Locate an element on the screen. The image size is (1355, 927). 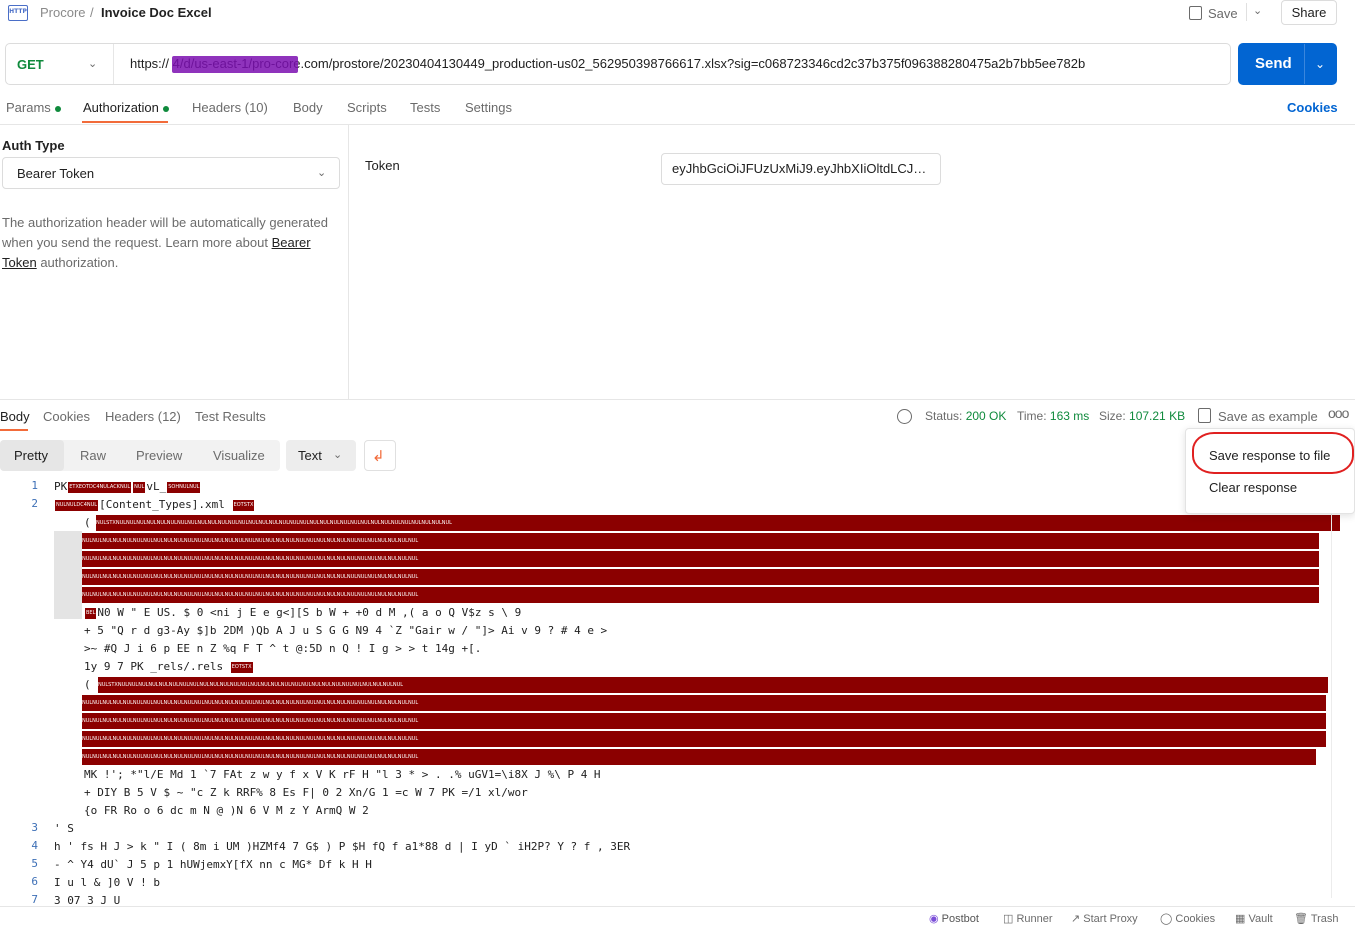
response-tab-headers: Headers (12) is located at coordinates (143, 416).